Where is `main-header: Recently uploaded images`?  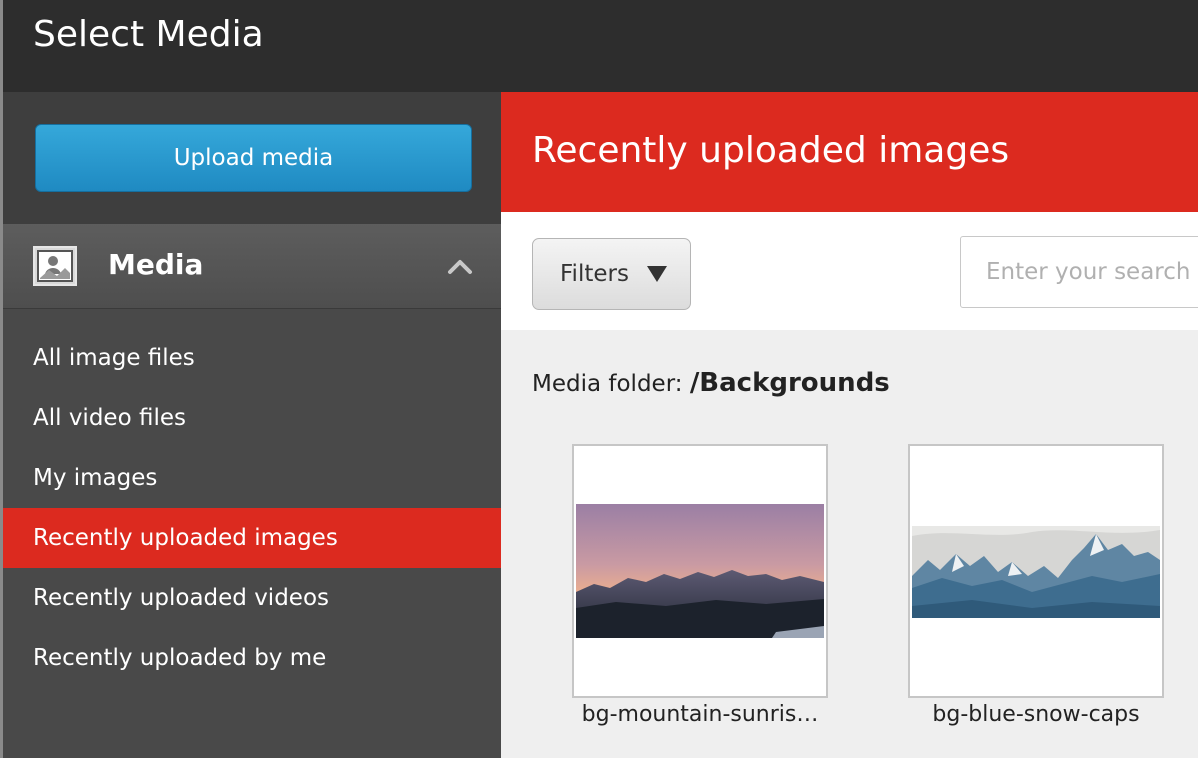
main-header: Recently uploaded images is located at coordinates (849, 152).